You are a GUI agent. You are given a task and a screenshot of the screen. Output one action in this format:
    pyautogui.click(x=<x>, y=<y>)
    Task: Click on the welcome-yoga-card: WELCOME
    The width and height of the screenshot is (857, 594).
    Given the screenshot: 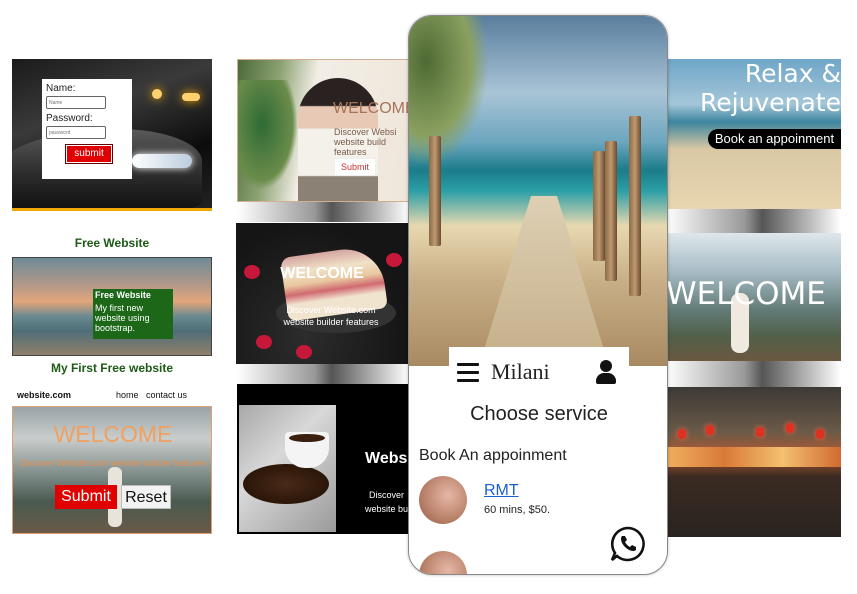 What is the action you would take?
    pyautogui.click(x=753, y=297)
    